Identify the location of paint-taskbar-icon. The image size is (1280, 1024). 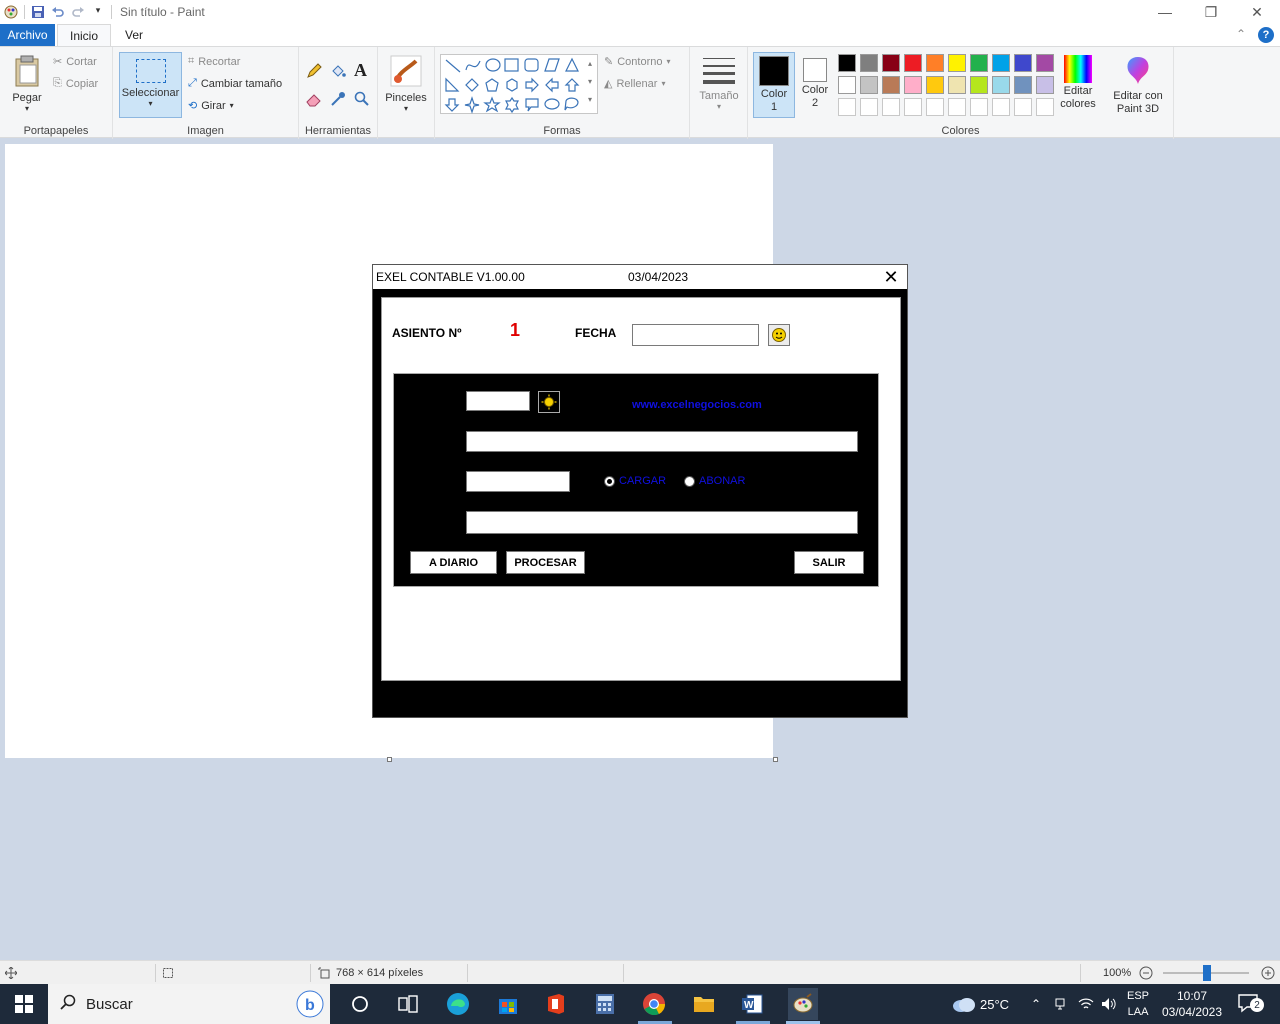
(803, 1004).